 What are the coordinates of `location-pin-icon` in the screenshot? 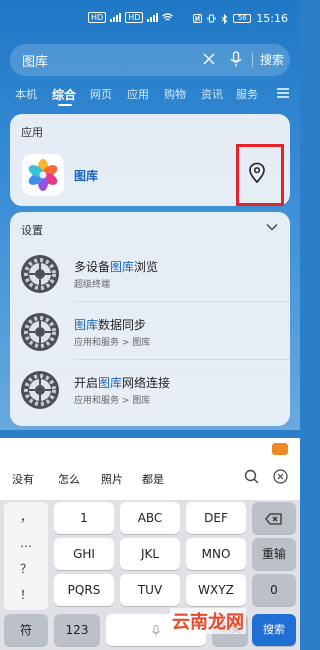 It's located at (257, 173).